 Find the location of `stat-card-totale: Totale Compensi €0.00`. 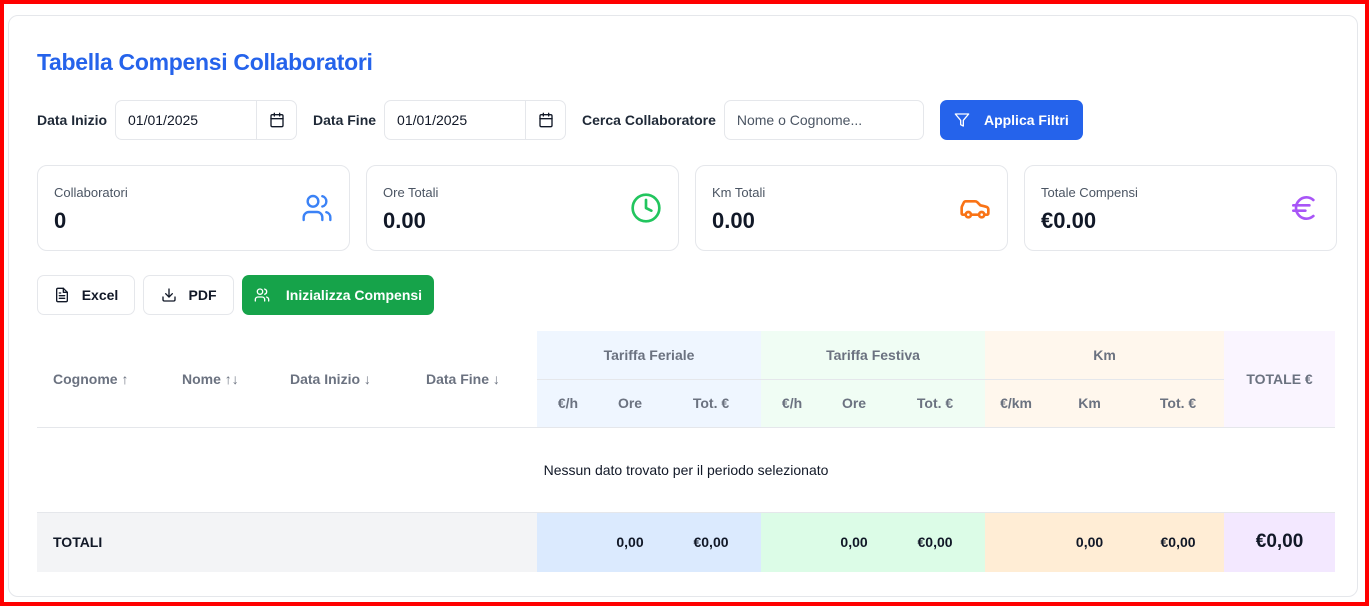

stat-card-totale: Totale Compensi €0.00 is located at coordinates (1180, 208).